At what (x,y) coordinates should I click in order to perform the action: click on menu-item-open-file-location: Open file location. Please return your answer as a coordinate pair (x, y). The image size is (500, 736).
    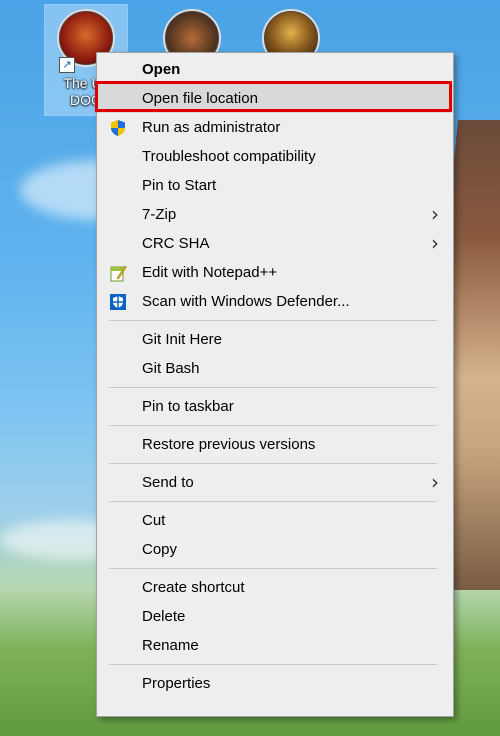
    Looking at the image, I should click on (274, 97).